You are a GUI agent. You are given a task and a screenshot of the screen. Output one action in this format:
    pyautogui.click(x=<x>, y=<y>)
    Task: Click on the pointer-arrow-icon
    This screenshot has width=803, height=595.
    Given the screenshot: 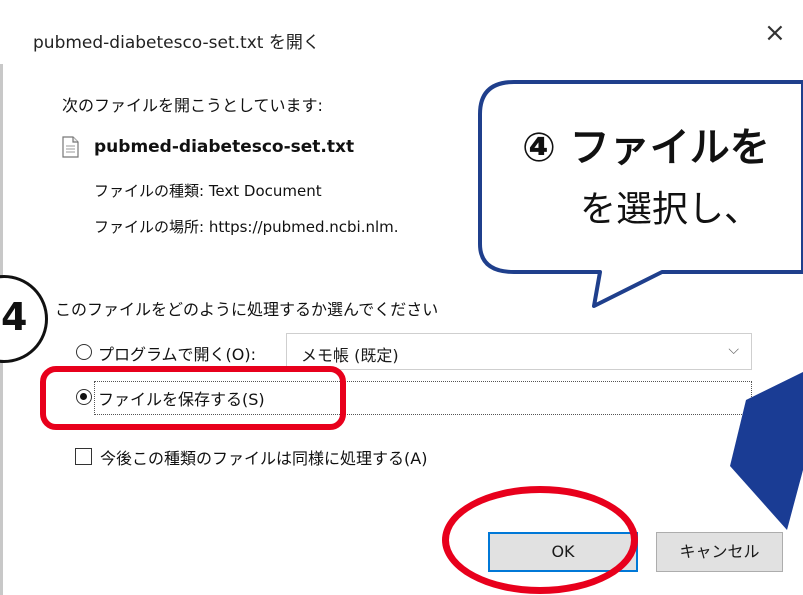 What is the action you would take?
    pyautogui.click(x=766, y=451)
    